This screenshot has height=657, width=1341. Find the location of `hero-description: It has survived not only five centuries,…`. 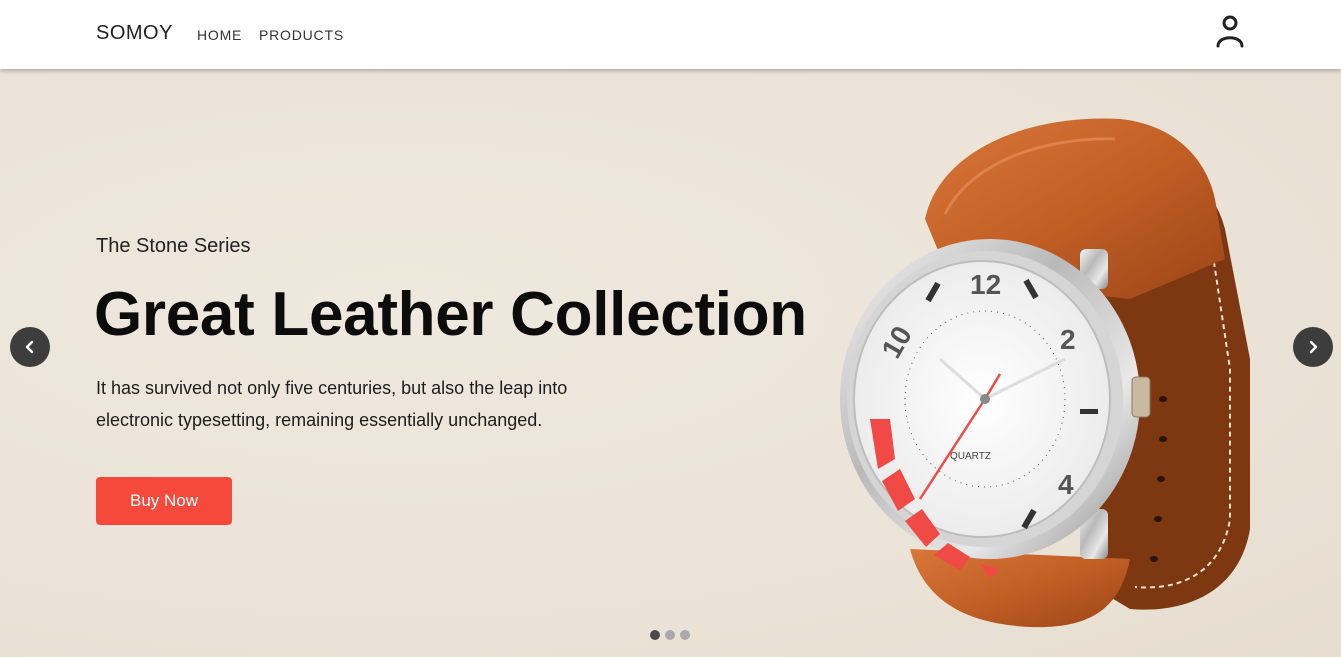

hero-description: It has survived not only five centuries,… is located at coordinates (332, 404).